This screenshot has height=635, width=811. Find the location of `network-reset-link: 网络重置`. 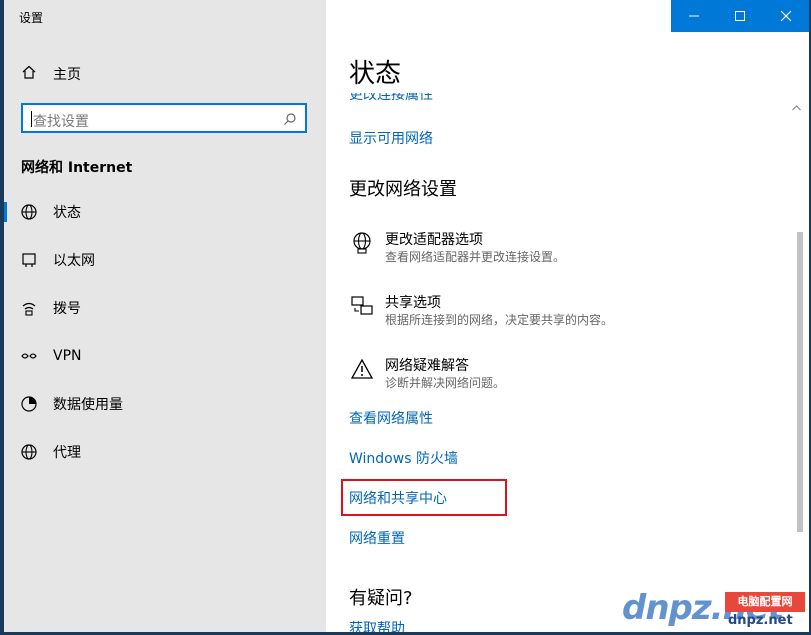

network-reset-link: 网络重置 is located at coordinates (377, 538).